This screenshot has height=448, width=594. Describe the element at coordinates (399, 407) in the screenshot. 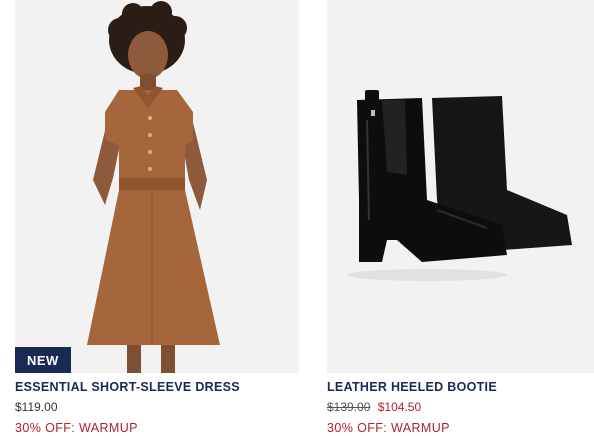

I see `sale-price: $104.50` at that location.